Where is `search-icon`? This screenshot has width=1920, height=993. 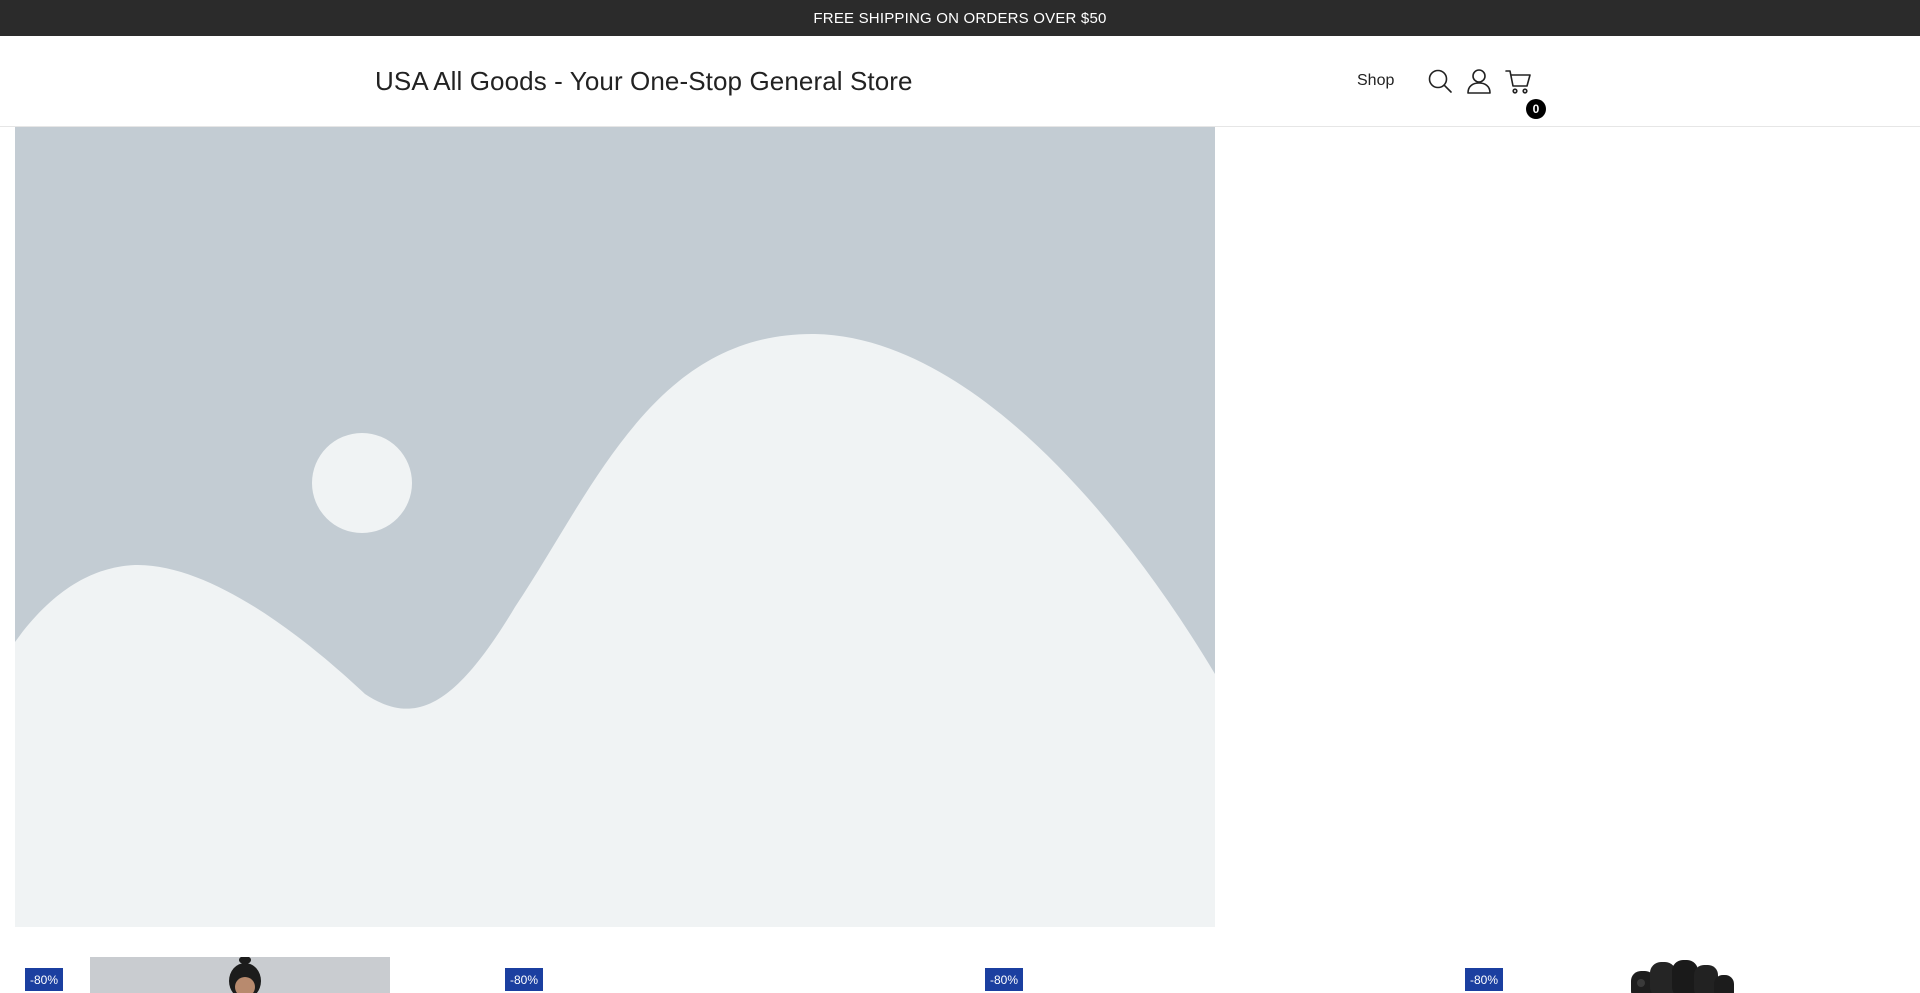 search-icon is located at coordinates (1440, 81).